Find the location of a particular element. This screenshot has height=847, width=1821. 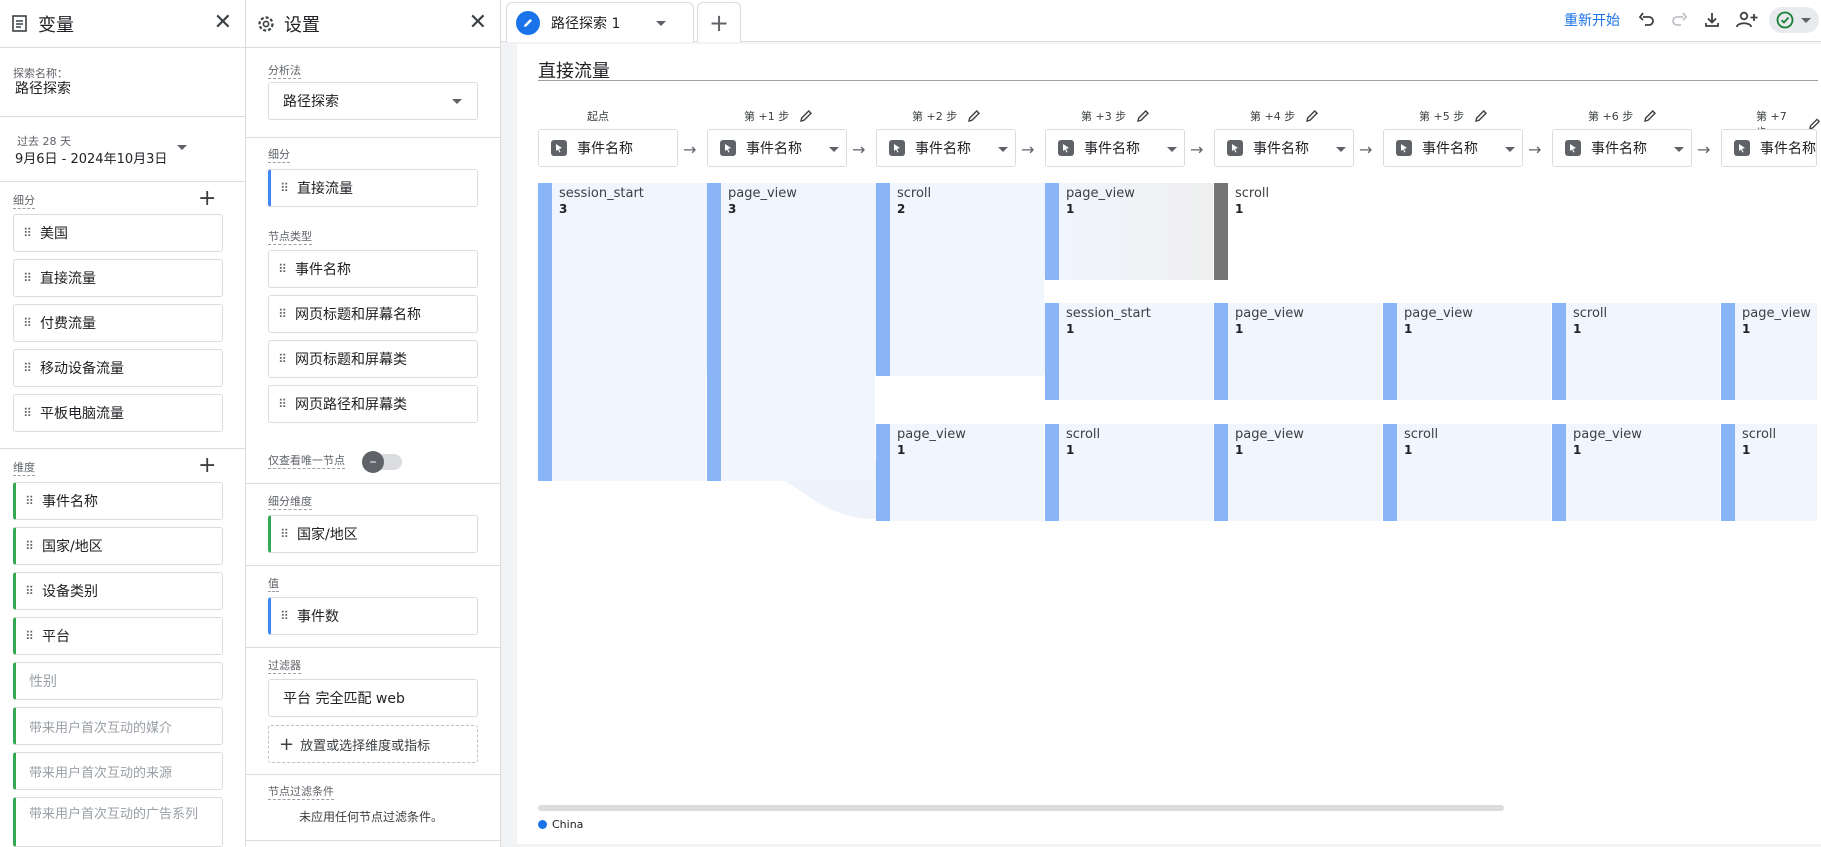

segment-chip: ⠿ 移动设备流量 is located at coordinates (118, 368).